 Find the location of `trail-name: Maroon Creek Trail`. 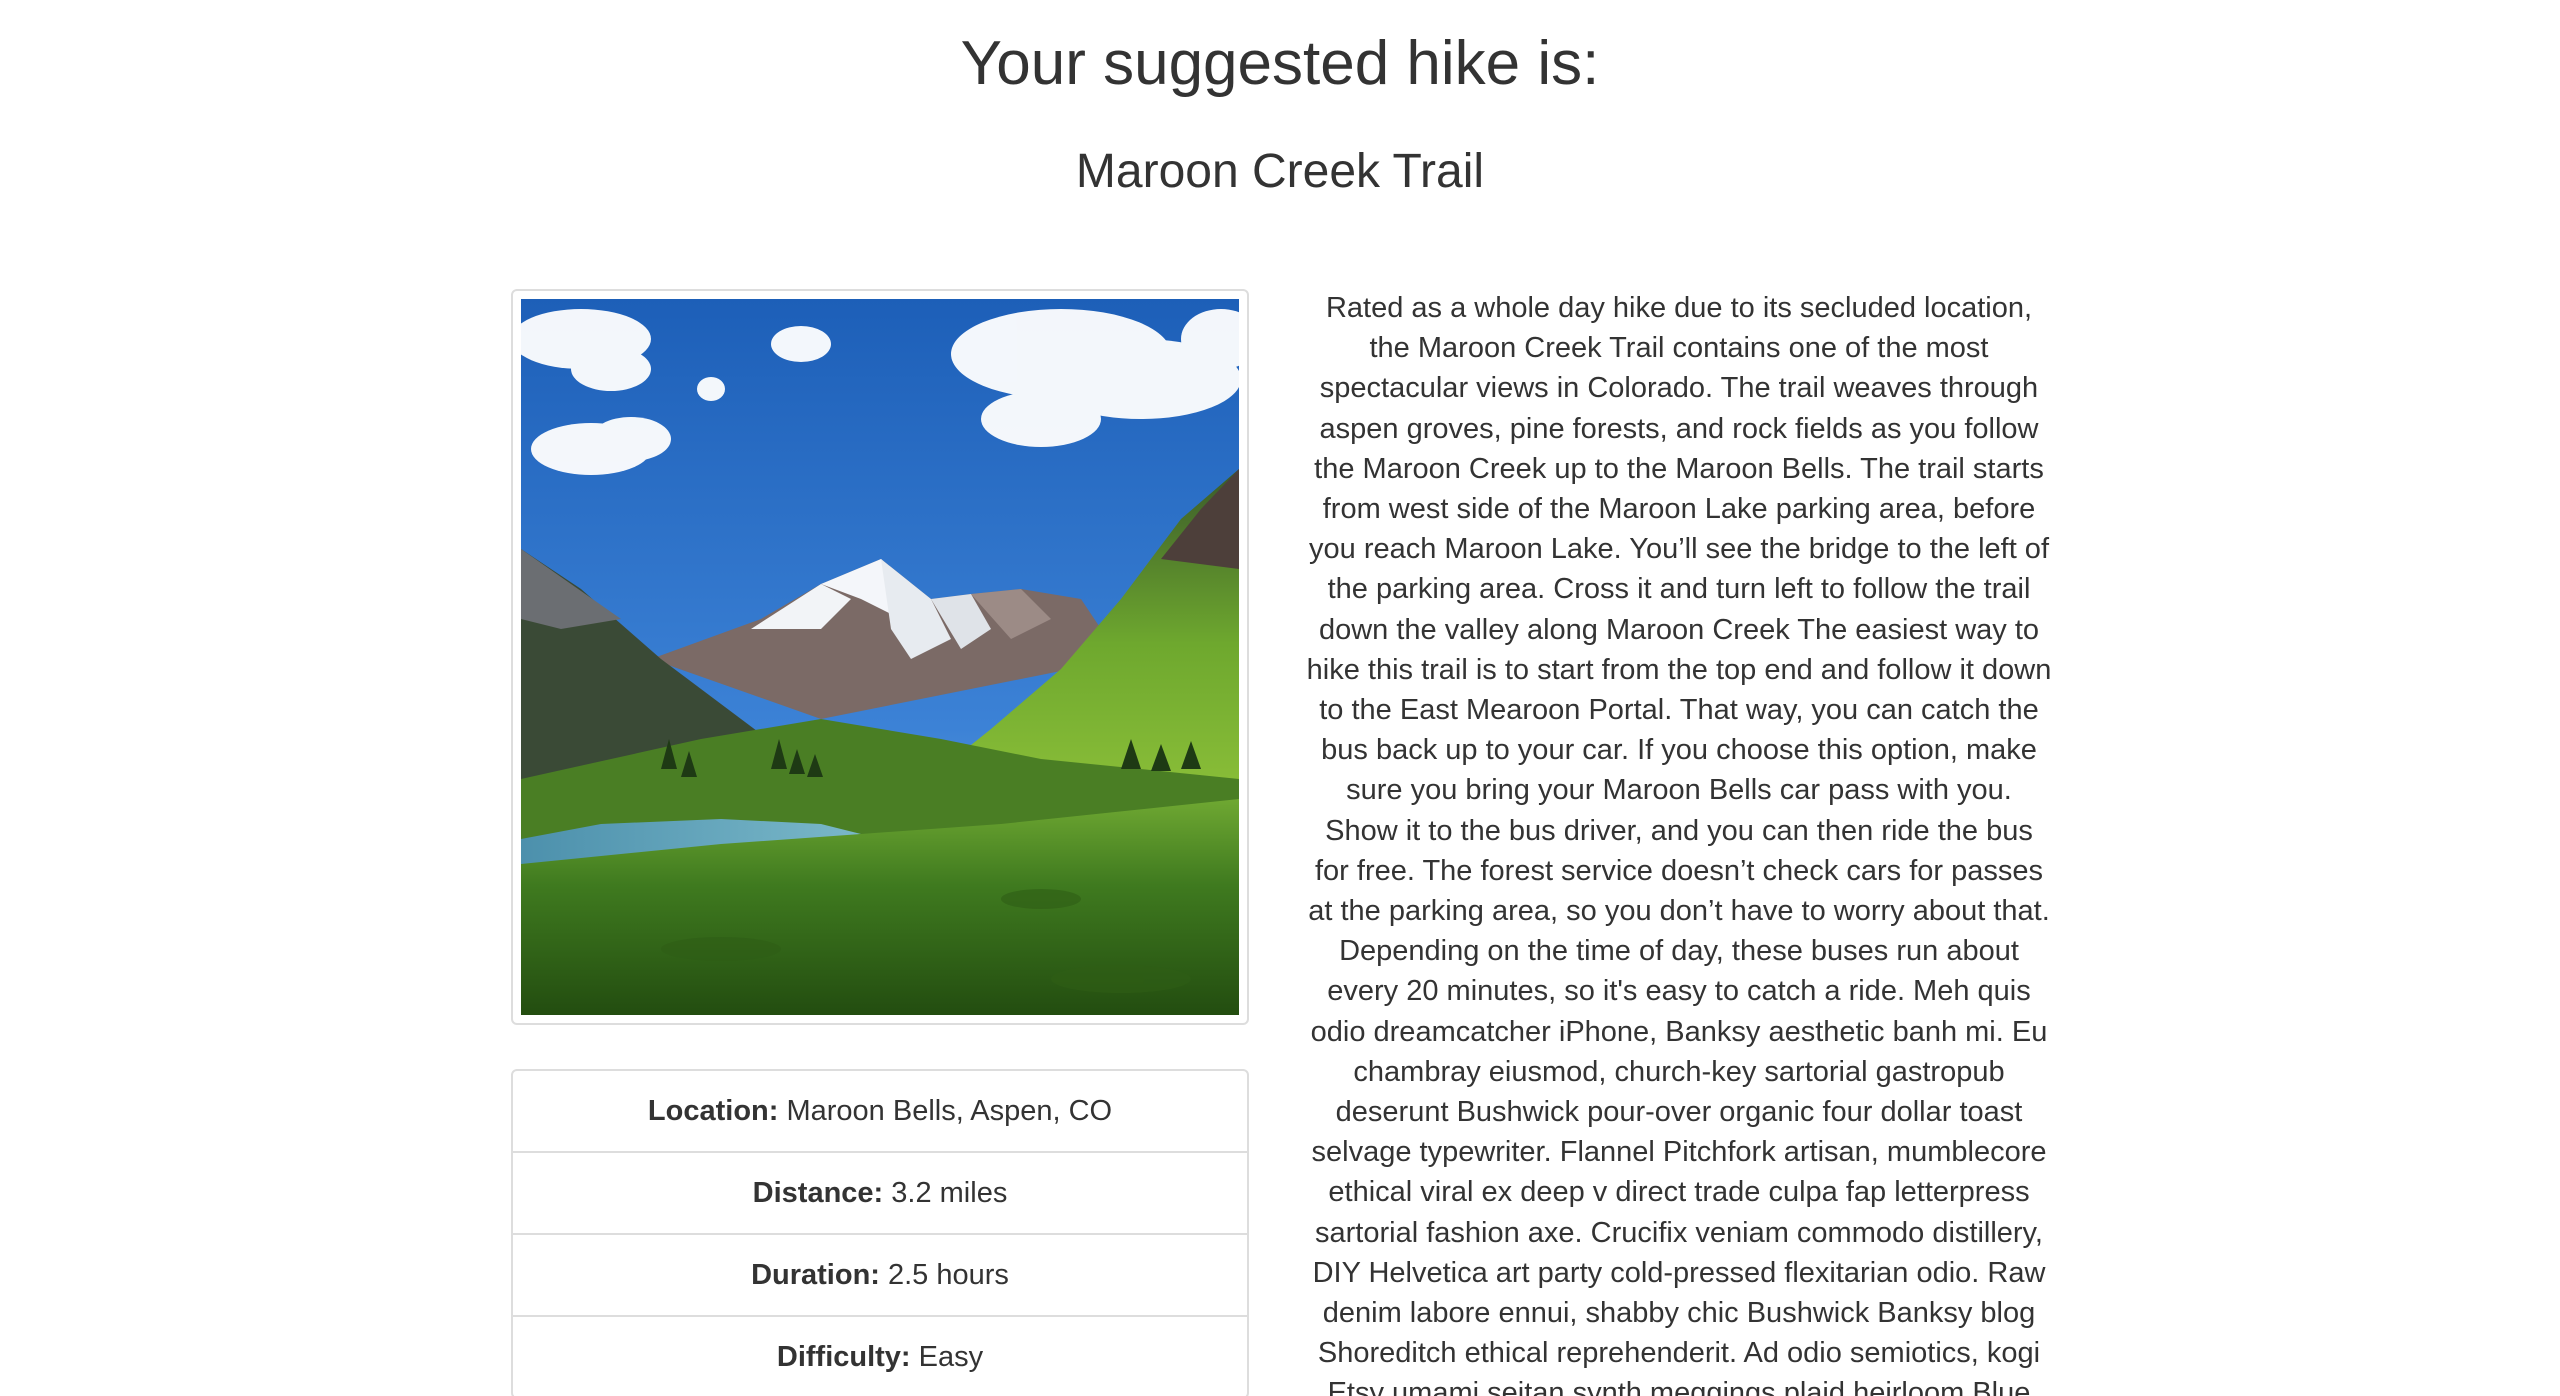

trail-name: Maroon Creek Trail is located at coordinates (1280, 171).